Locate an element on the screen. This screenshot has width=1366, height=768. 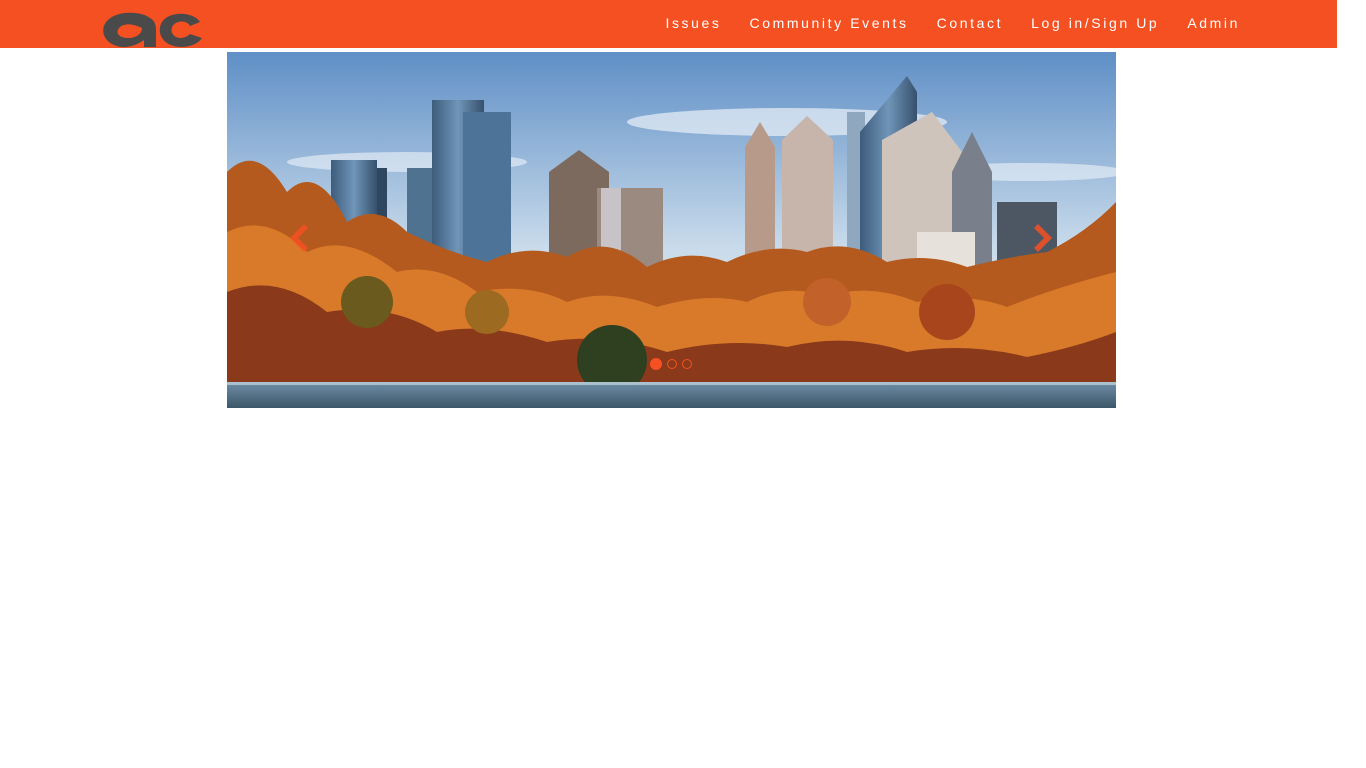
nav-item-admin: Admin is located at coordinates (1213, 23).